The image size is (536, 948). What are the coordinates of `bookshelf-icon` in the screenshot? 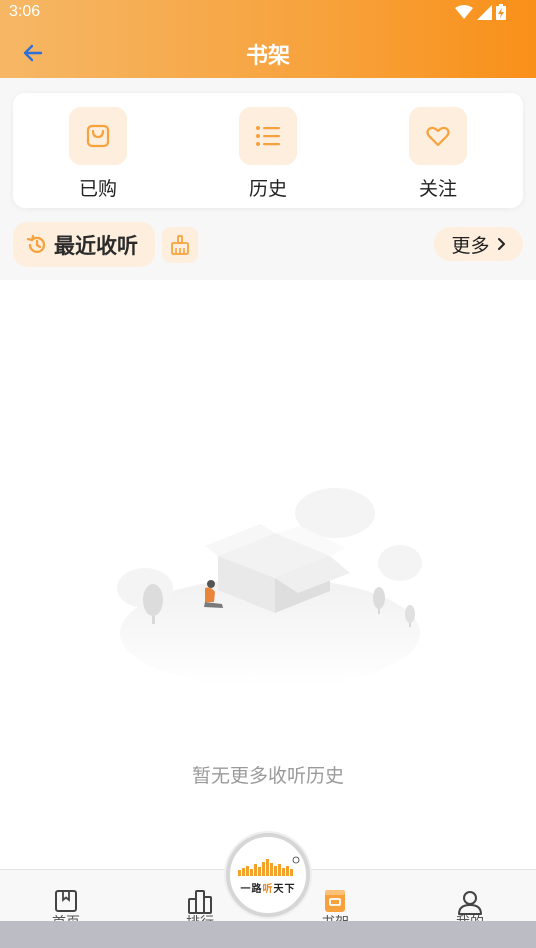 It's located at (335, 901).